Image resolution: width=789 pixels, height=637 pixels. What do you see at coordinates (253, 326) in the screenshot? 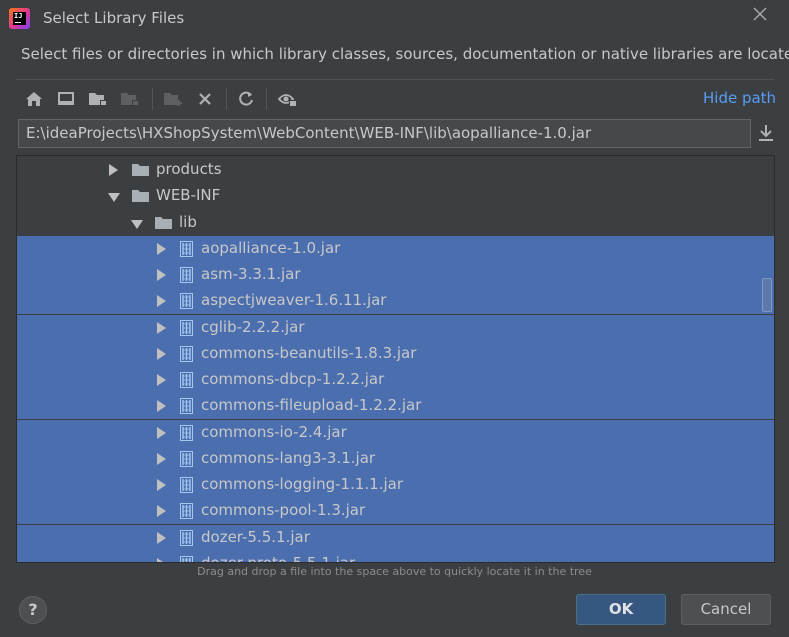
I see `tree-item-label: cglib-2.2.2.jar` at bounding box center [253, 326].